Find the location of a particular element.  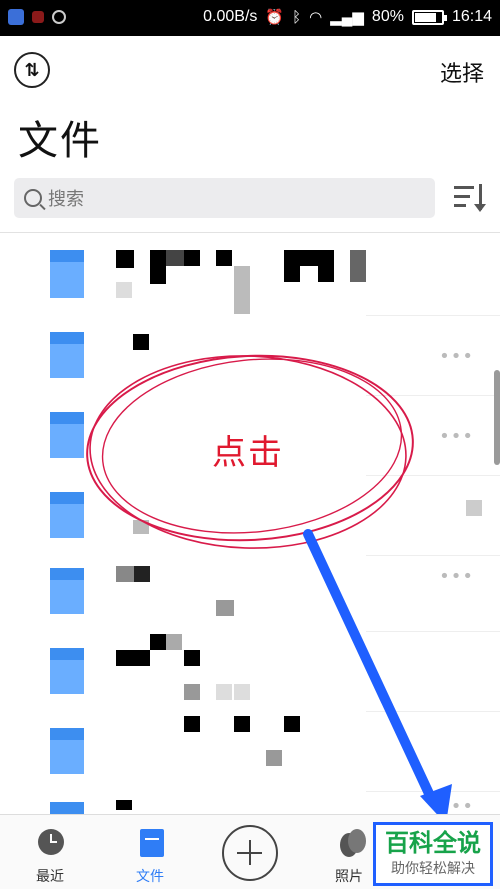

photo-icon is located at coordinates (354, 843).